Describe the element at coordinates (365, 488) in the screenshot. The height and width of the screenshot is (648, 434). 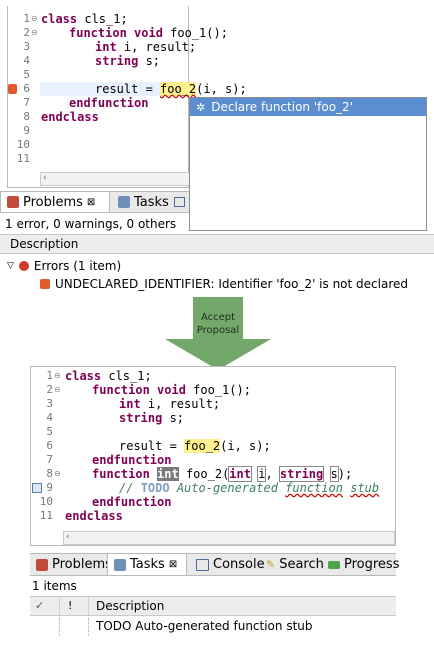
I see `comment-text: stub` at that location.